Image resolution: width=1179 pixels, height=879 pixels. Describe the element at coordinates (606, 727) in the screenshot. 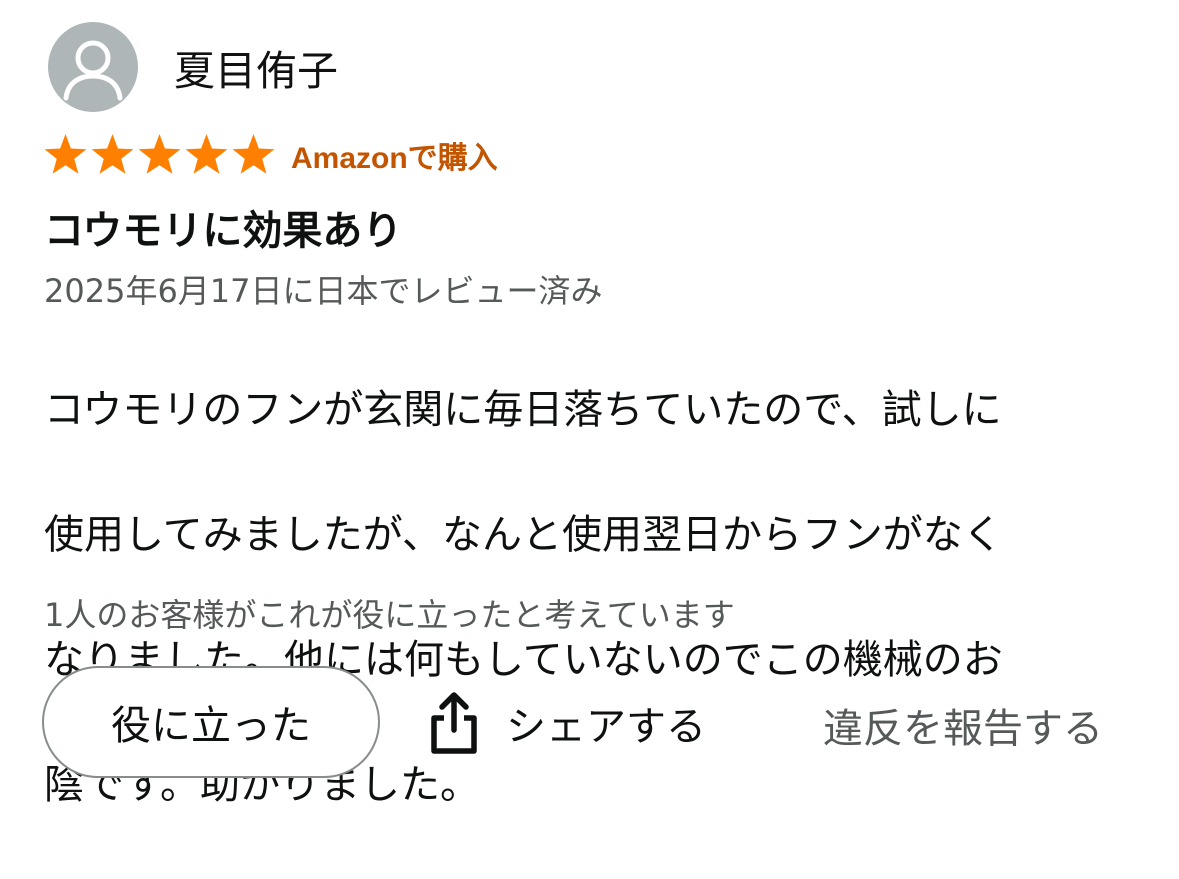

I see `share-label: シェアする` at that location.